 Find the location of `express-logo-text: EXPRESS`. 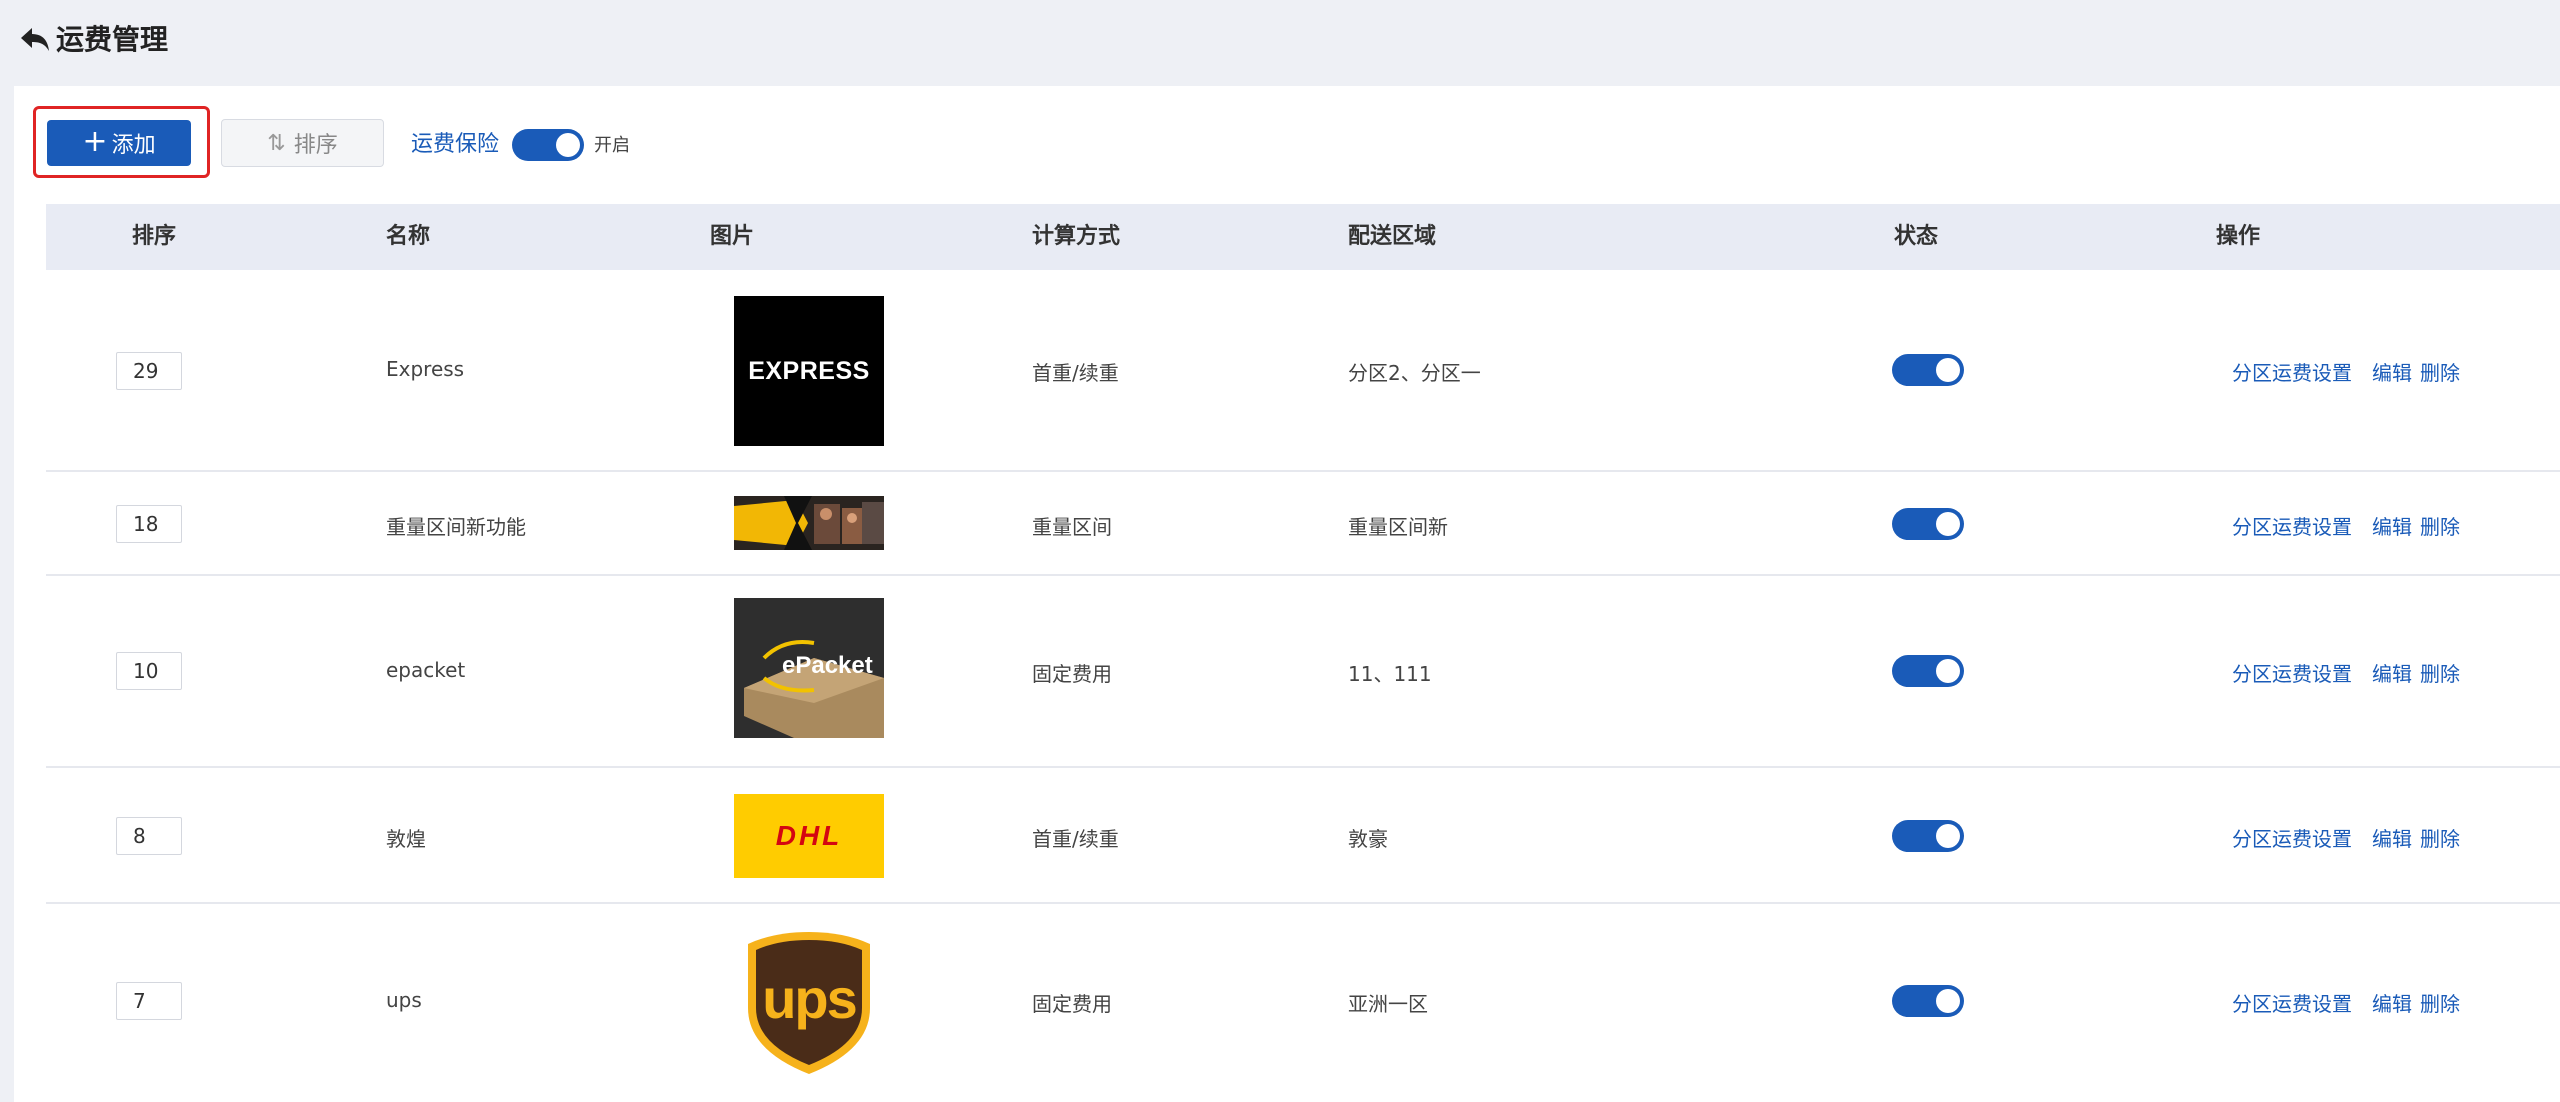

express-logo-text: EXPRESS is located at coordinates (809, 370).